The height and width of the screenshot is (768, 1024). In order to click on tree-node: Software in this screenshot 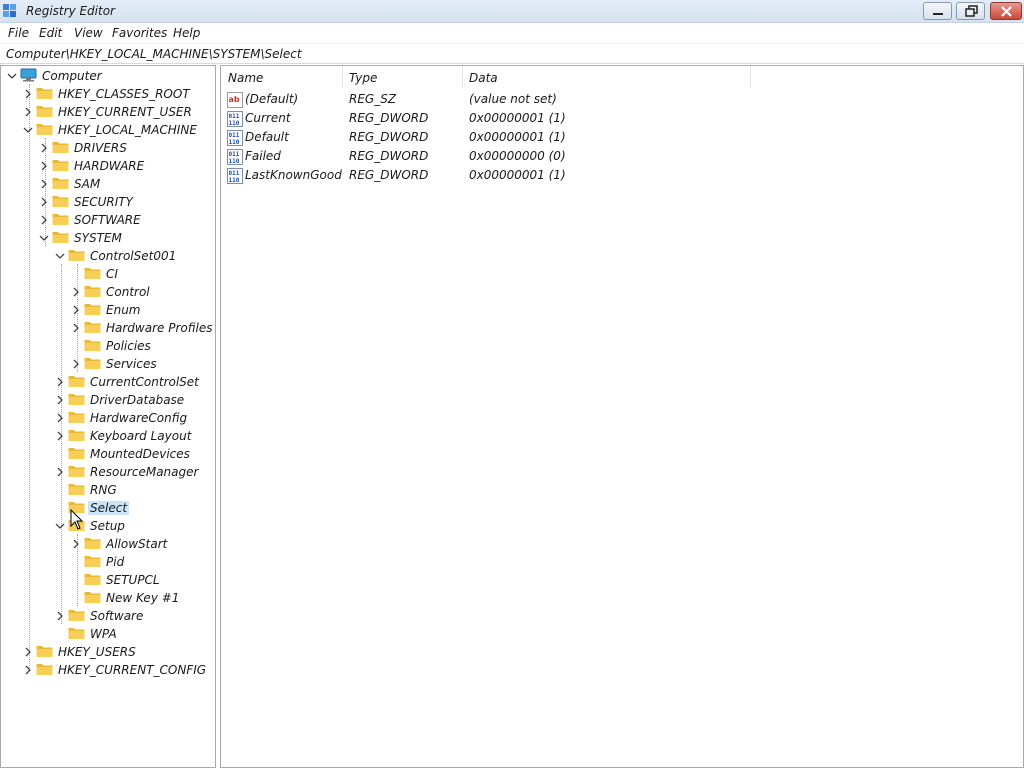, I will do `click(108, 616)`.